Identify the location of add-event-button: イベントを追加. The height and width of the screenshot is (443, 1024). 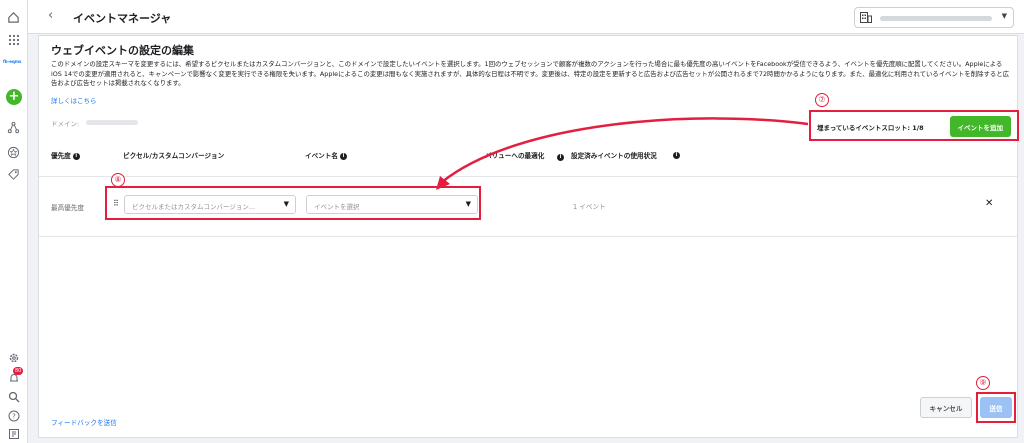
(980, 126).